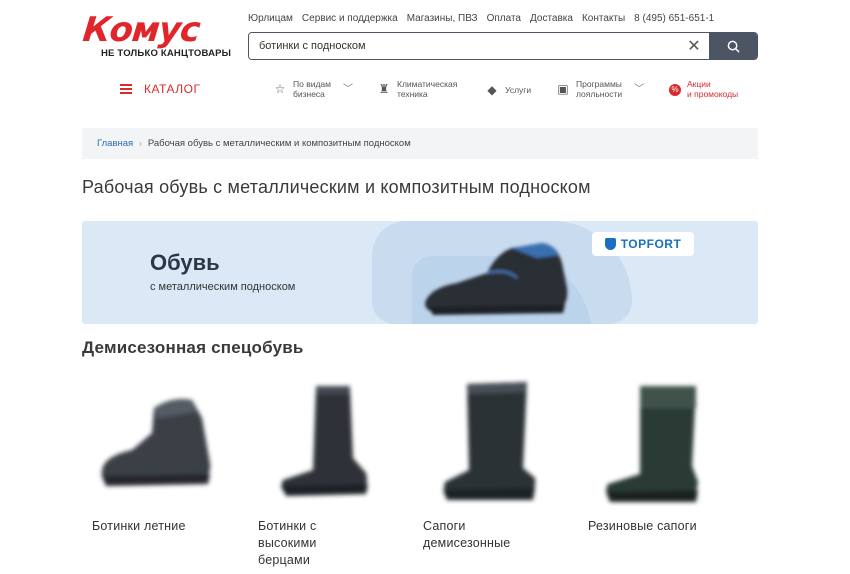 The image size is (850, 574). What do you see at coordinates (172, 89) in the screenshot?
I see `catalog-label: КАТАЛОГ` at bounding box center [172, 89].